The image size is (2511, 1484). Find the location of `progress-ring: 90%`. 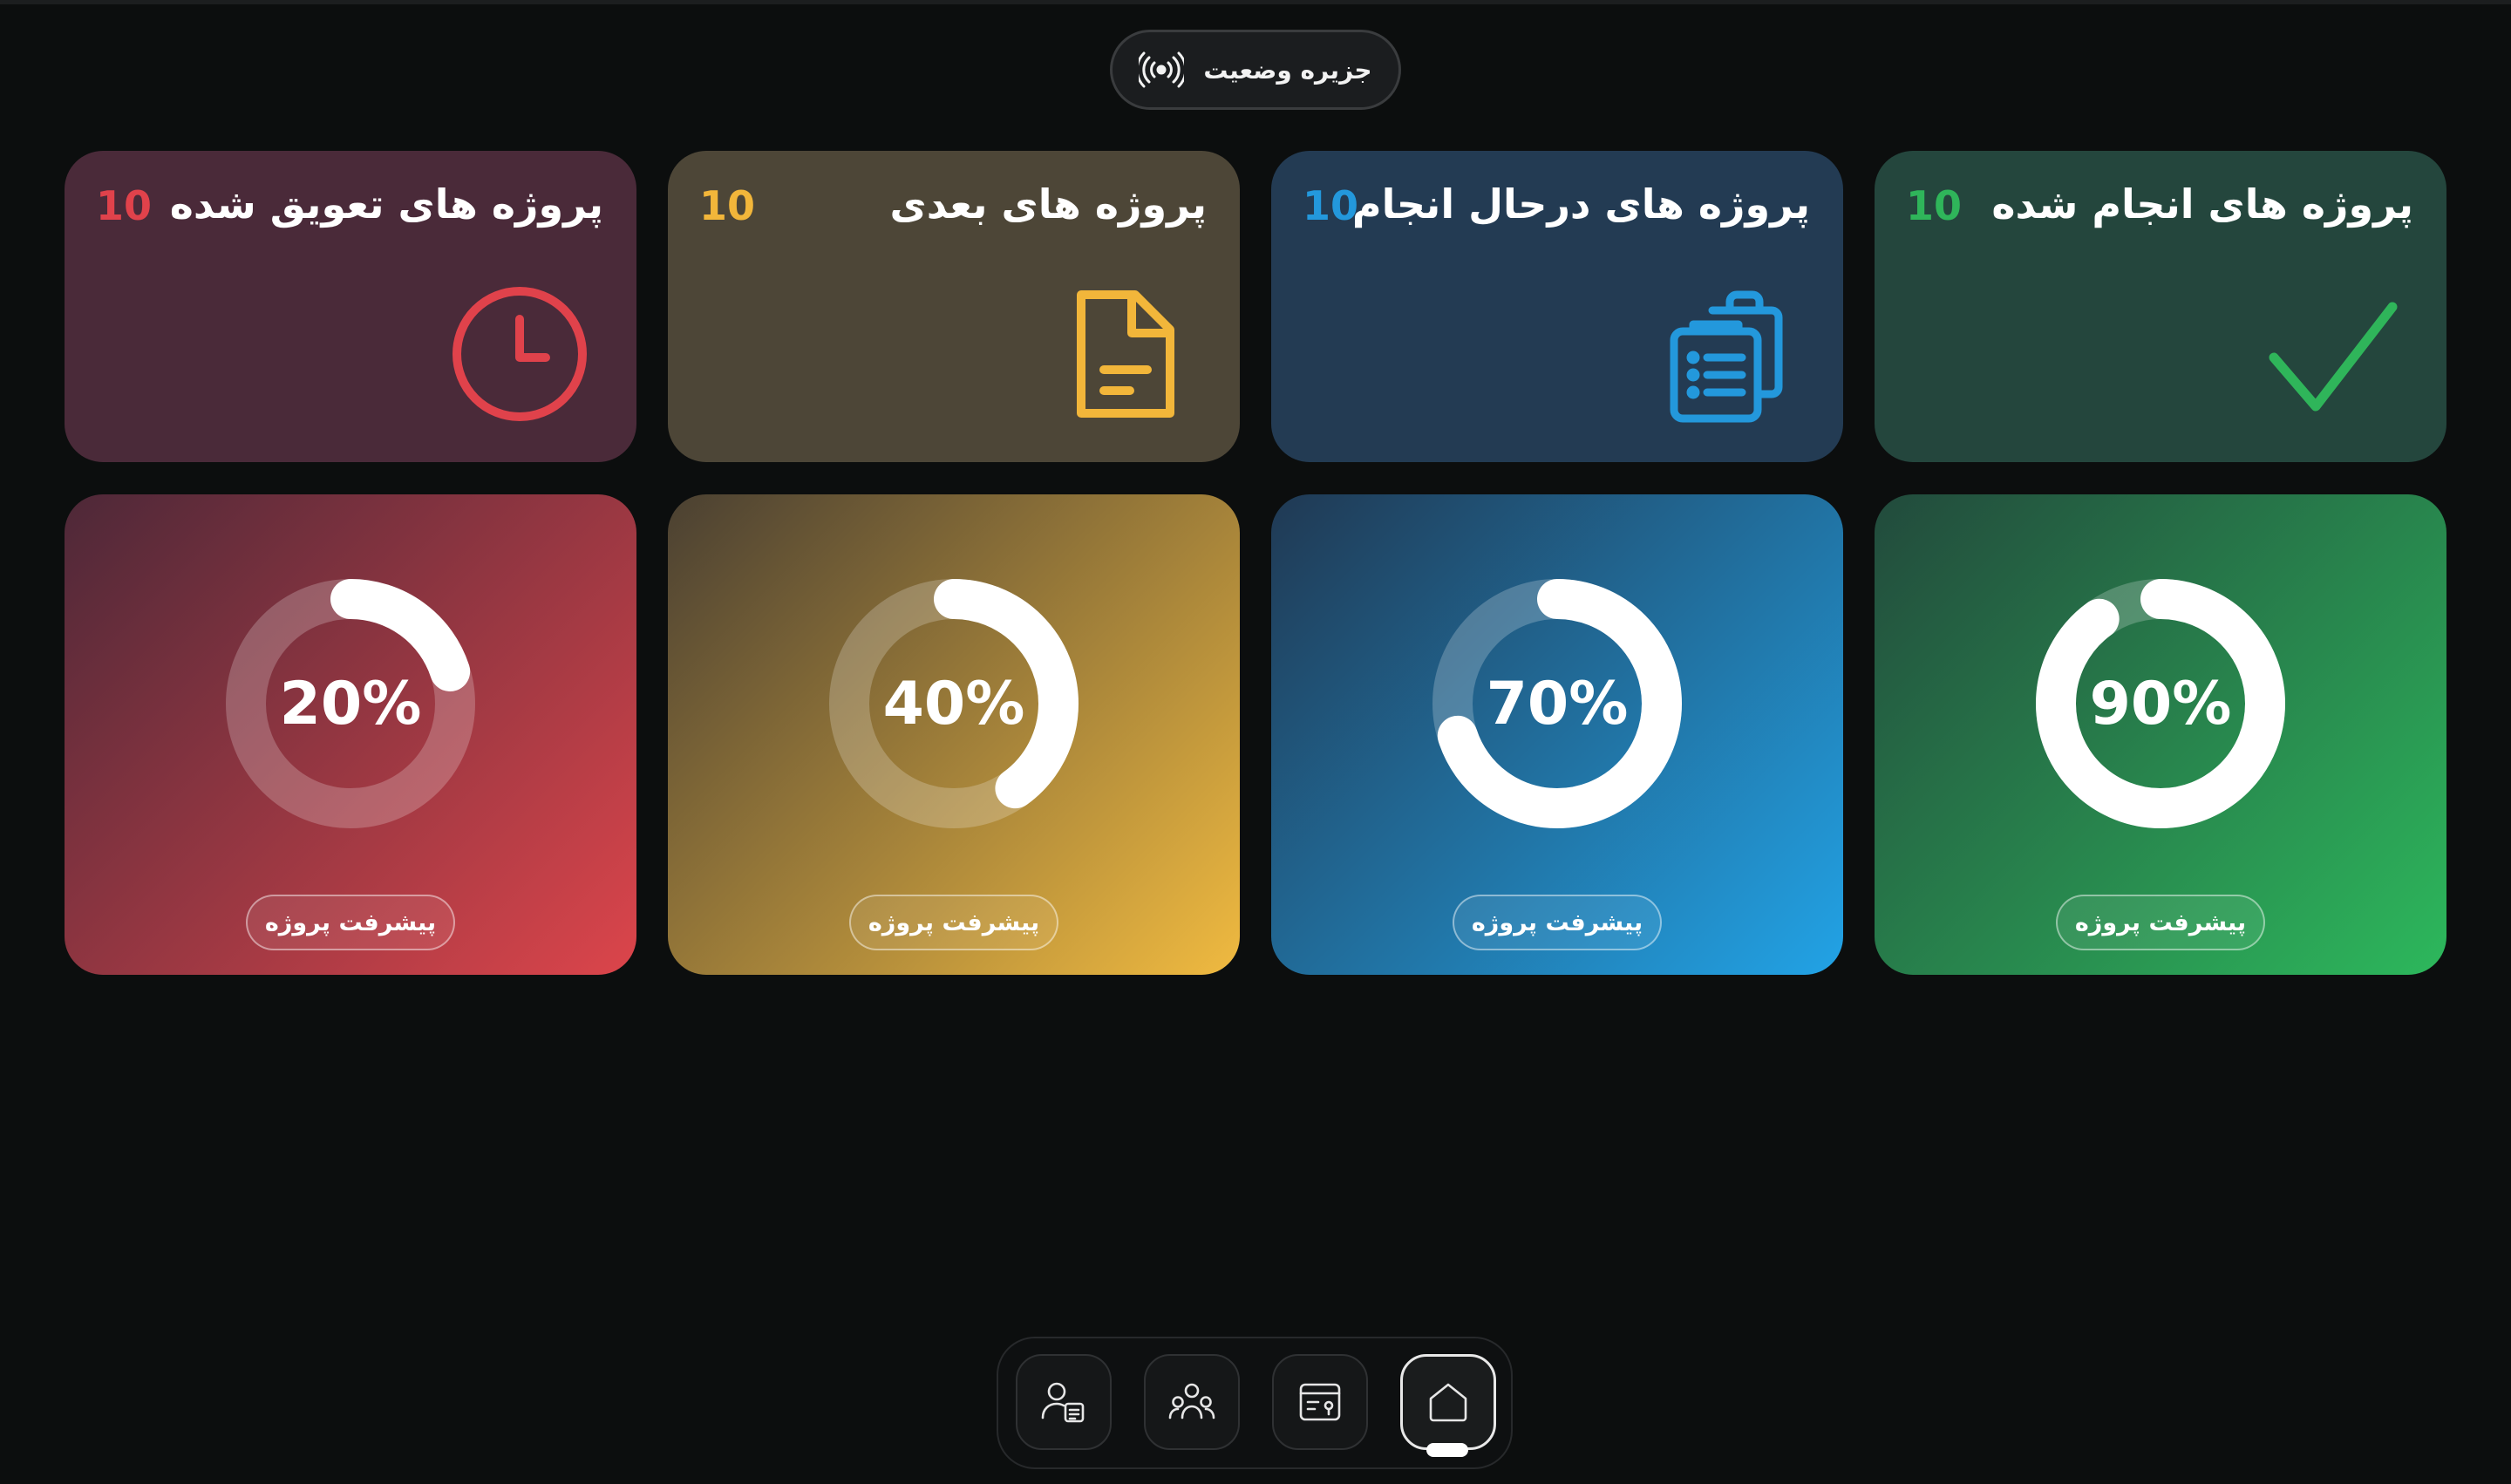

progress-ring: 90% is located at coordinates (2160, 703).